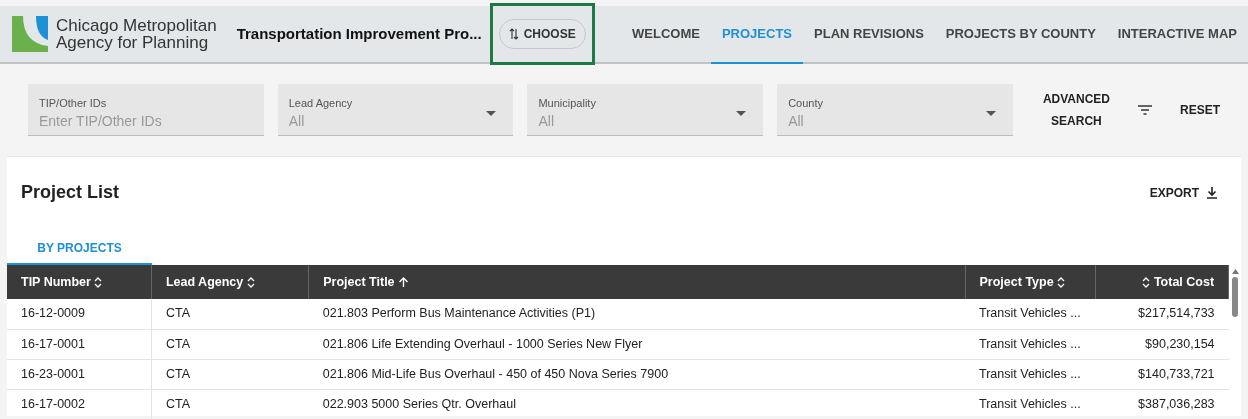 Image resolution: width=1248 pixels, height=419 pixels. Describe the element at coordinates (1162, 314) in the screenshot. I see `table-cell: $217,514,733` at that location.